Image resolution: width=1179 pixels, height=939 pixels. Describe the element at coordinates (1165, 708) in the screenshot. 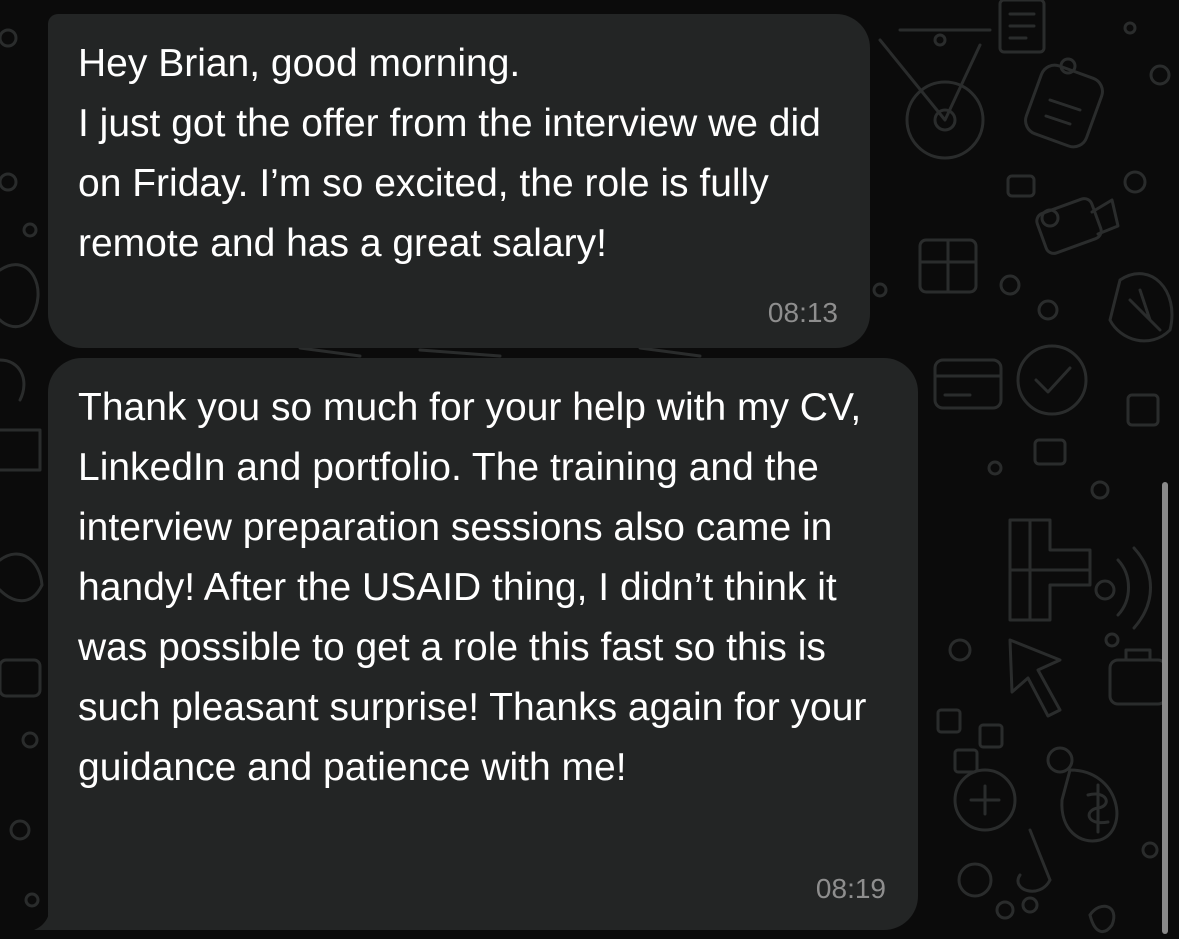

I see `scrollbar` at that location.